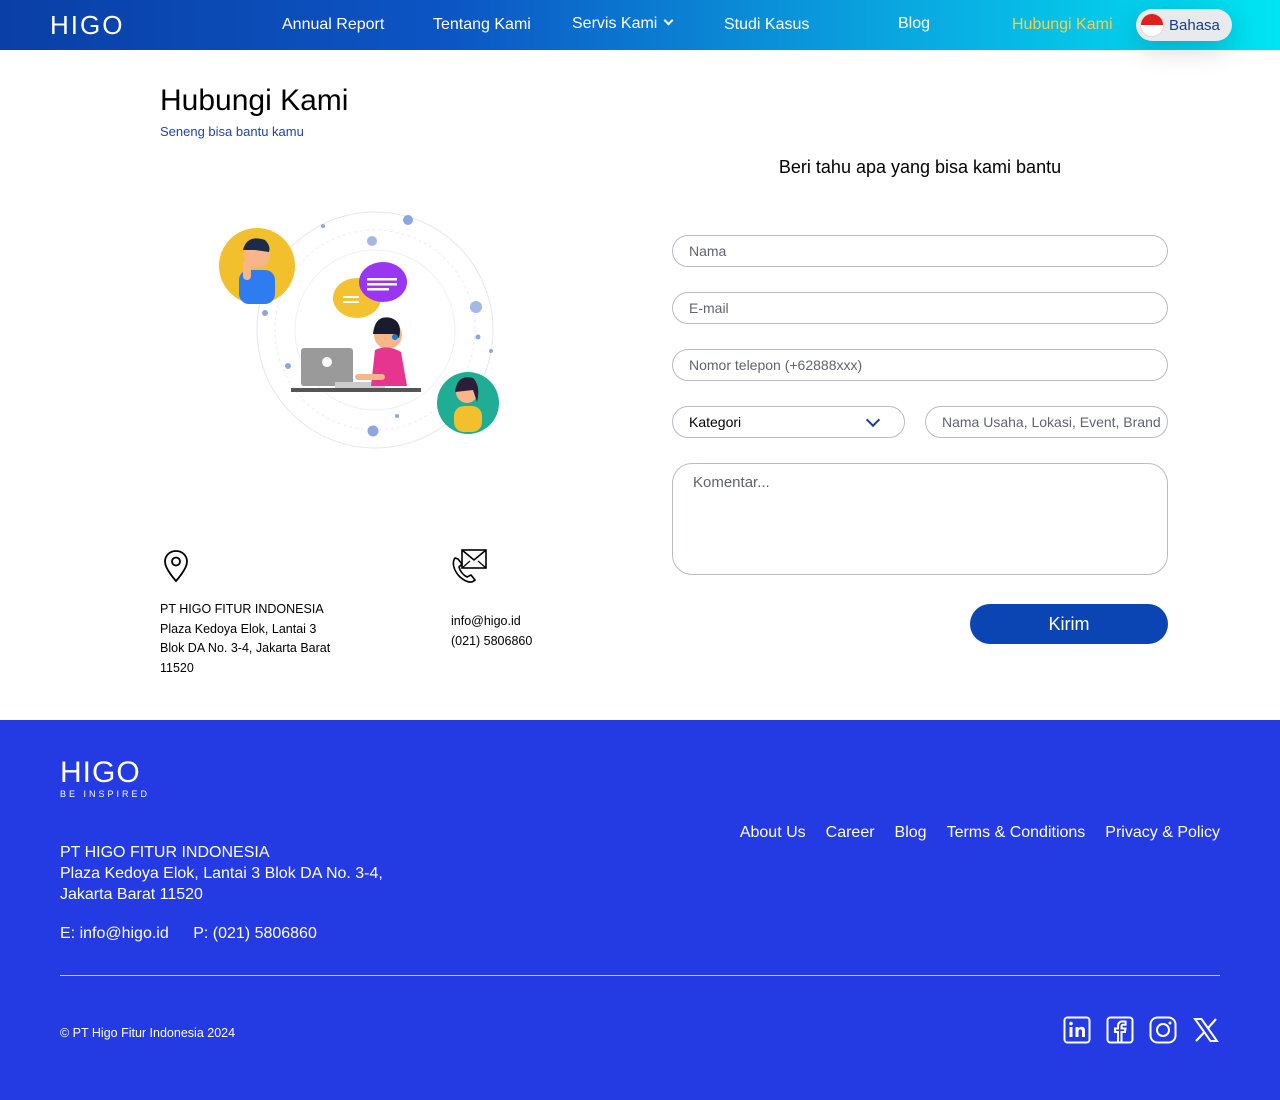 The width and height of the screenshot is (1280, 1100). I want to click on footer-logo-tagline: BE INSPIRED, so click(105, 794).